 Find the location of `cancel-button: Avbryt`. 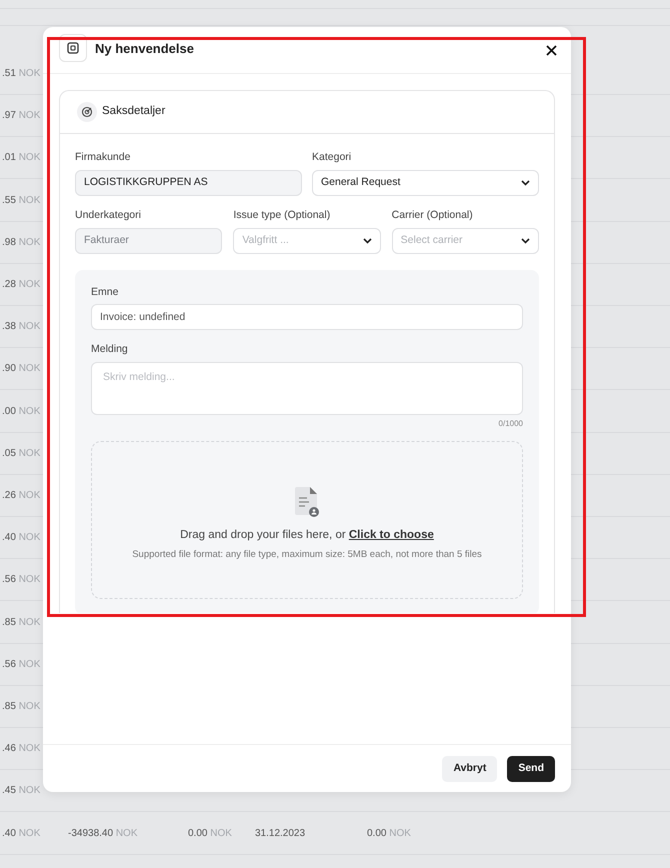

cancel-button: Avbryt is located at coordinates (470, 769).